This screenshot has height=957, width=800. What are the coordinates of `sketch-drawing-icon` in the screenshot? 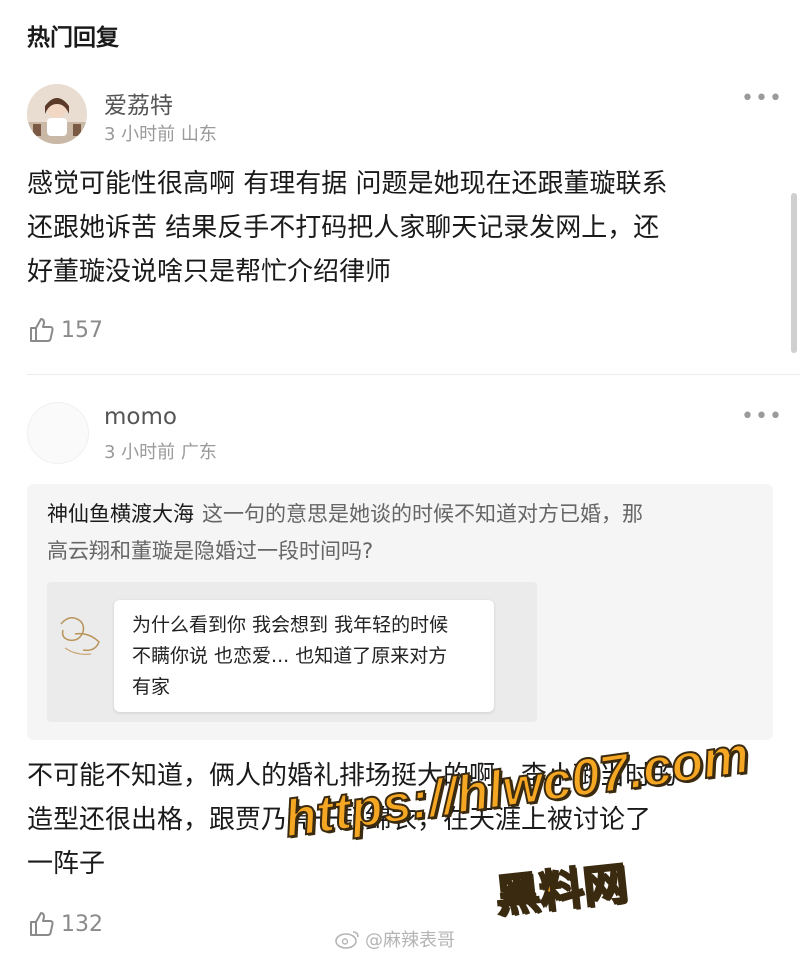 It's located at (80, 636).